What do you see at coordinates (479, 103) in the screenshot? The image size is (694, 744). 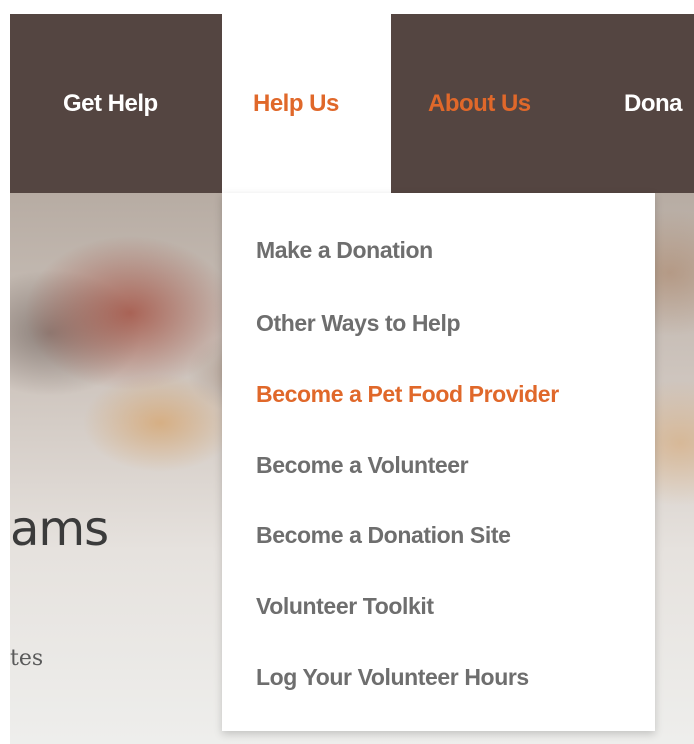 I see `nav-item-about-us: About Us` at bounding box center [479, 103].